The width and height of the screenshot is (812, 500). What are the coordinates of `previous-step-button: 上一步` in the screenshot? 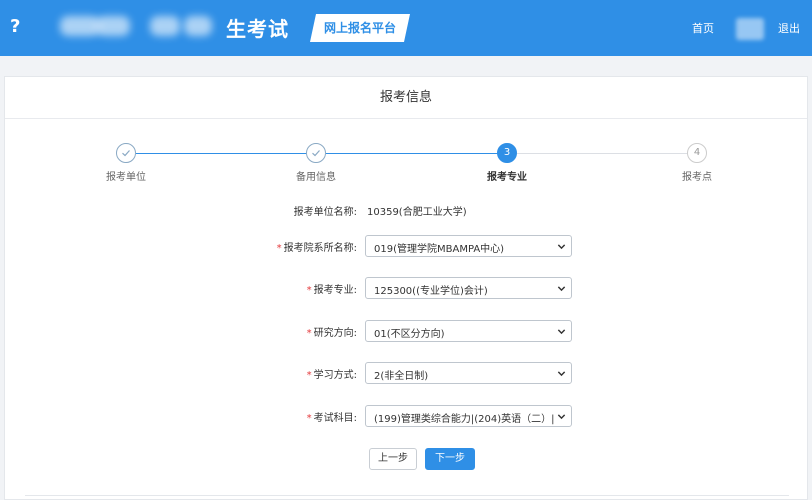 It's located at (393, 459).